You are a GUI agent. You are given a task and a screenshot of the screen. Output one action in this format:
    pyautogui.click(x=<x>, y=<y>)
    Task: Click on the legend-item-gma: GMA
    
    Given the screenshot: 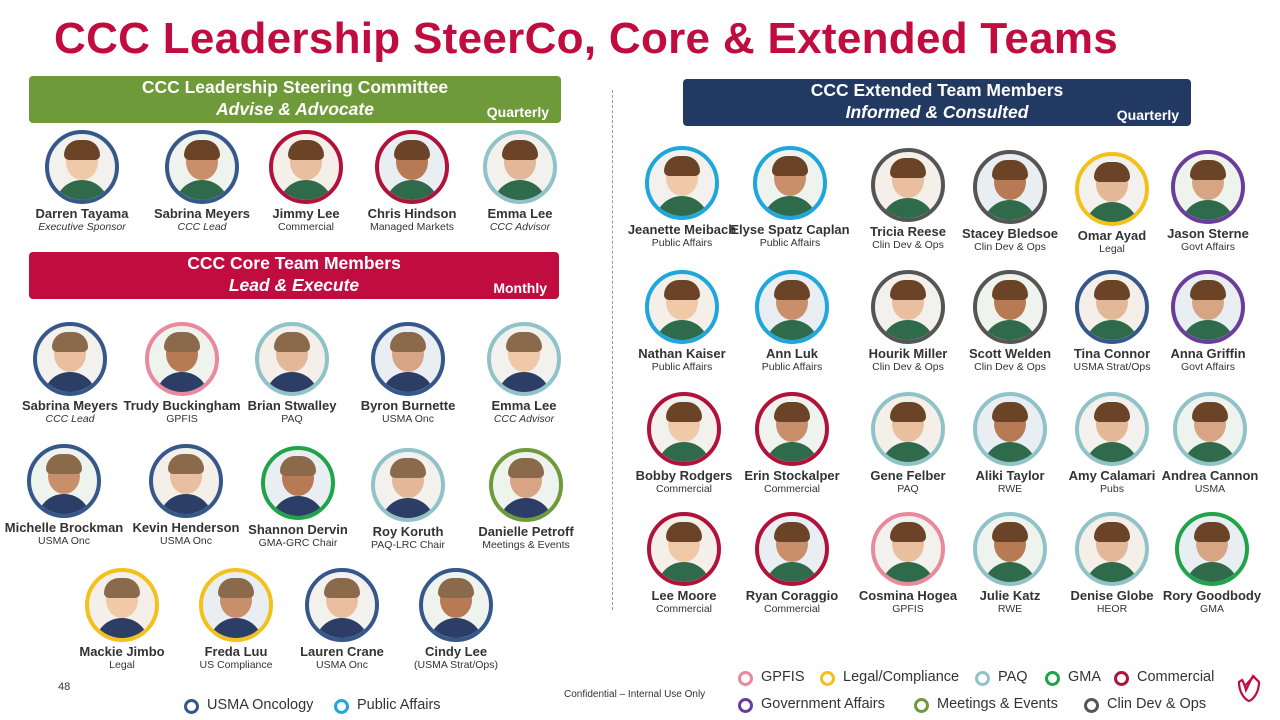 What is the action you would take?
    pyautogui.click(x=1073, y=677)
    